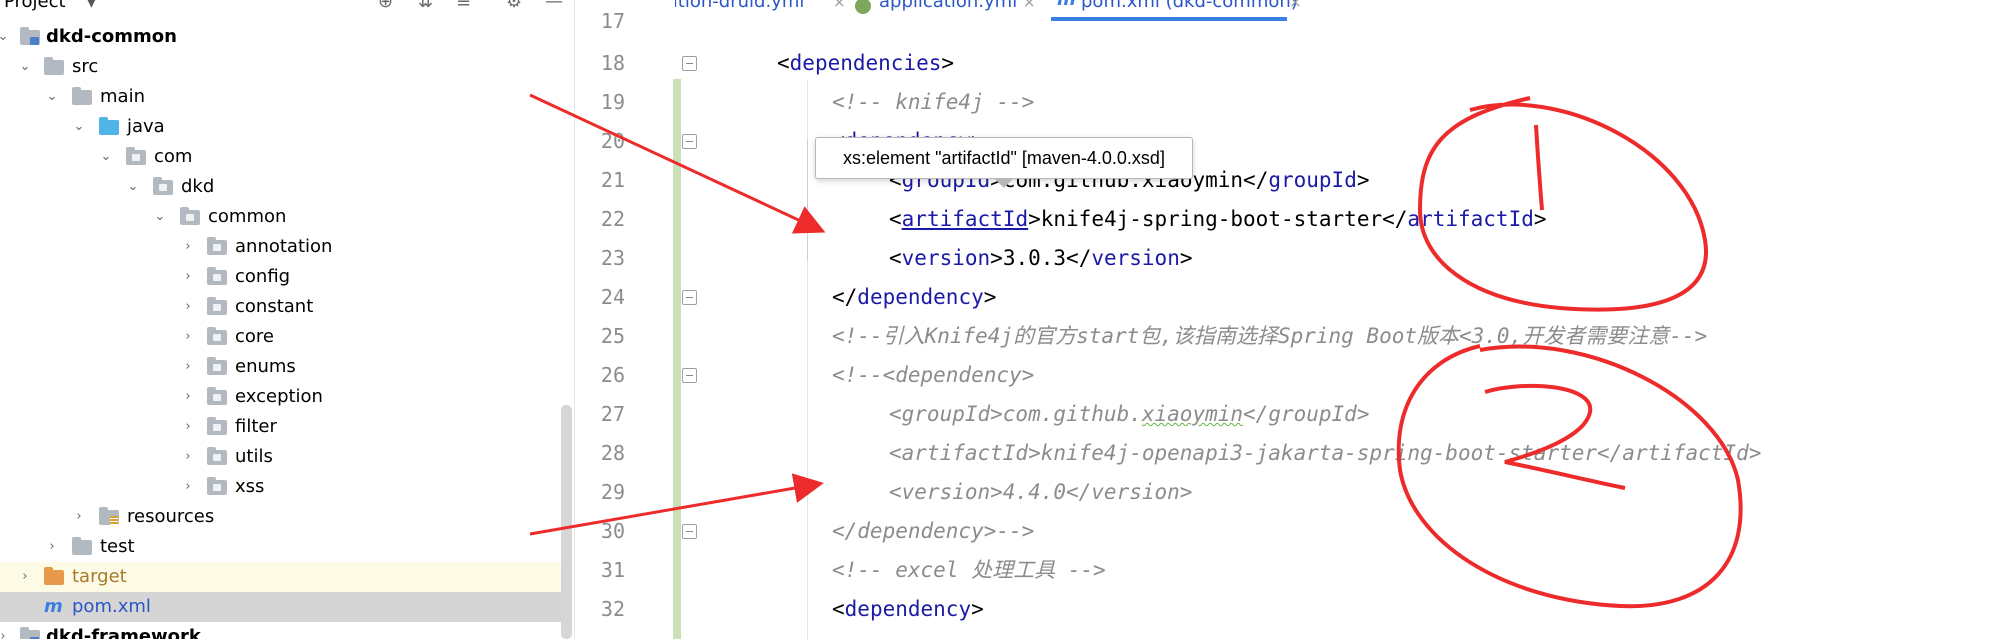 The image size is (1992, 640). I want to click on locate-target-icon: ⊕, so click(385, 7).